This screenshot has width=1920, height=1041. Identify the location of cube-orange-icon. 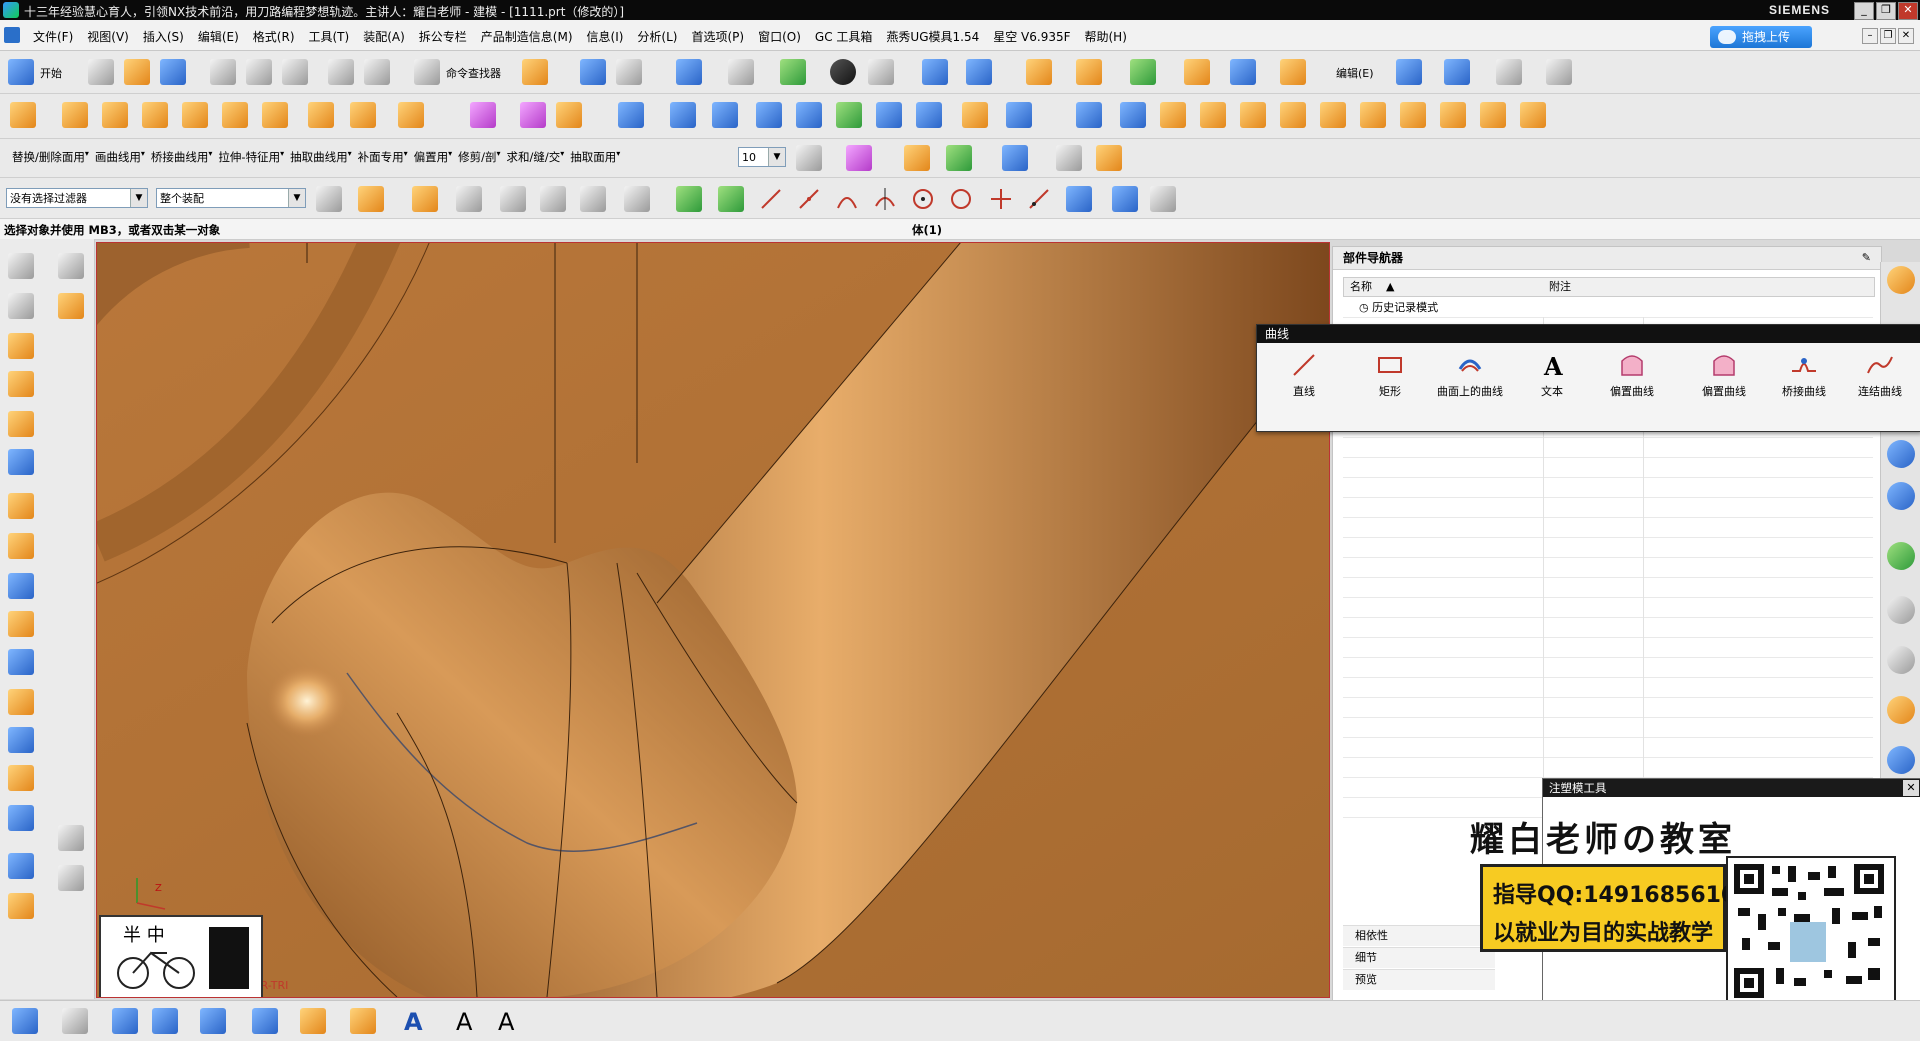
(1293, 72).